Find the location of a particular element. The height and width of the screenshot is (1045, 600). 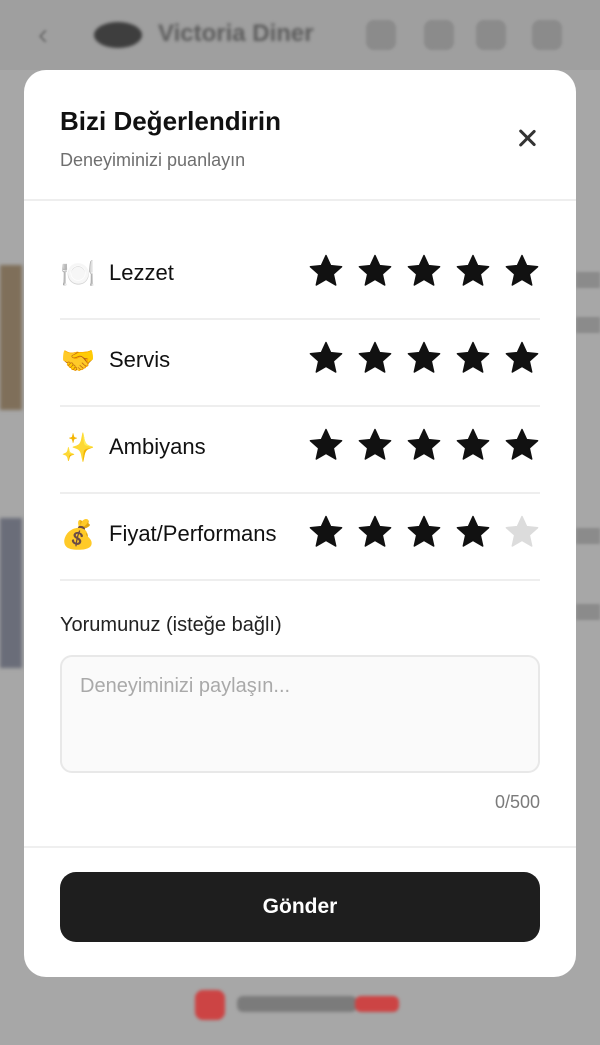

submit-button: Gönder is located at coordinates (300, 907).